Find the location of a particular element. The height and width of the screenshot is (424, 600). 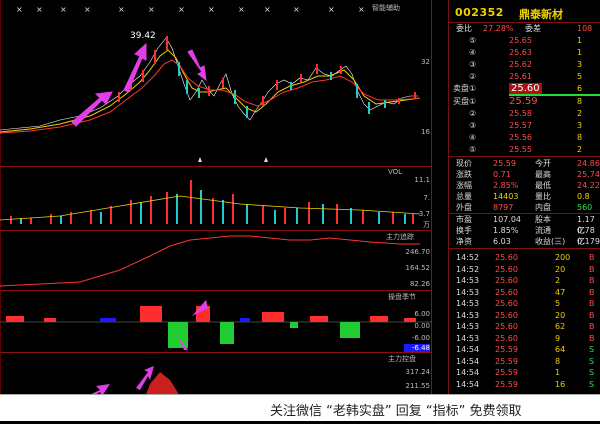

weicha-value: 108 is located at coordinates (585, 28).